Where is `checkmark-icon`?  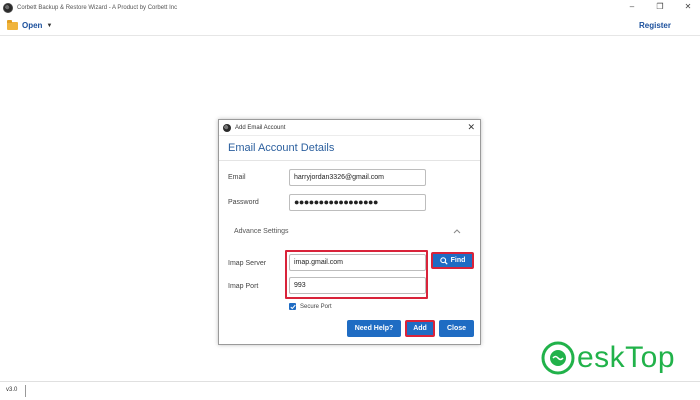 checkmark-icon is located at coordinates (292, 306).